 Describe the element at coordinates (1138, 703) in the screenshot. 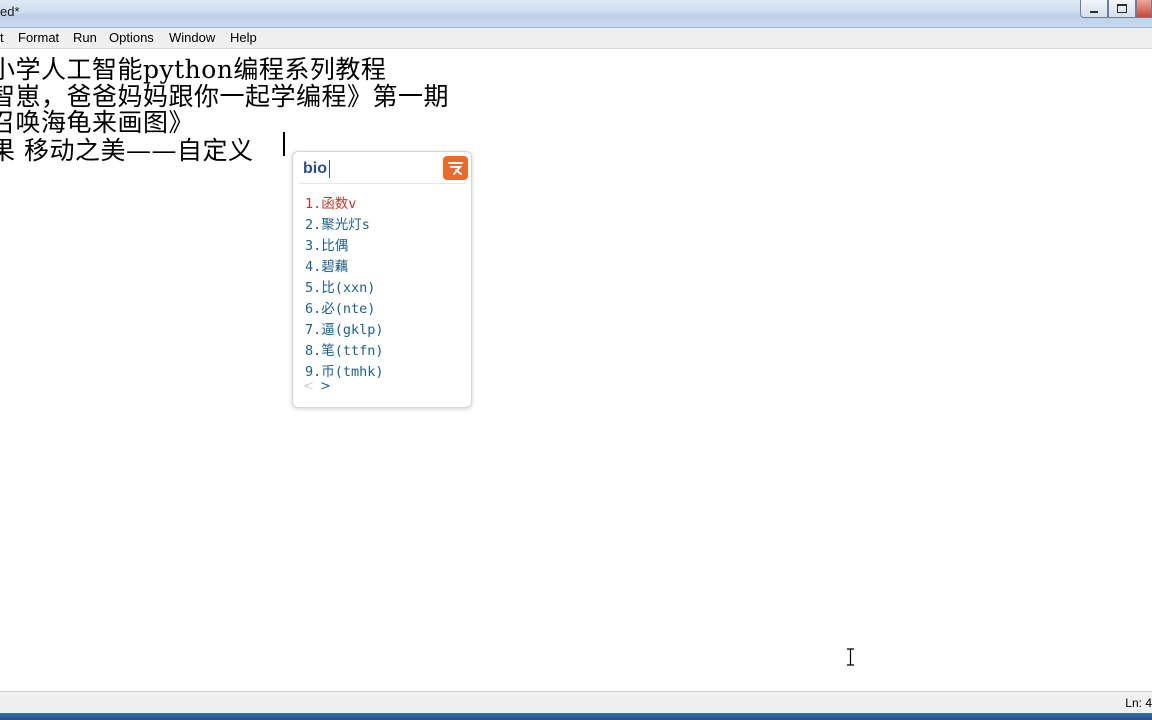

I see `line-position: Ln: 4` at that location.